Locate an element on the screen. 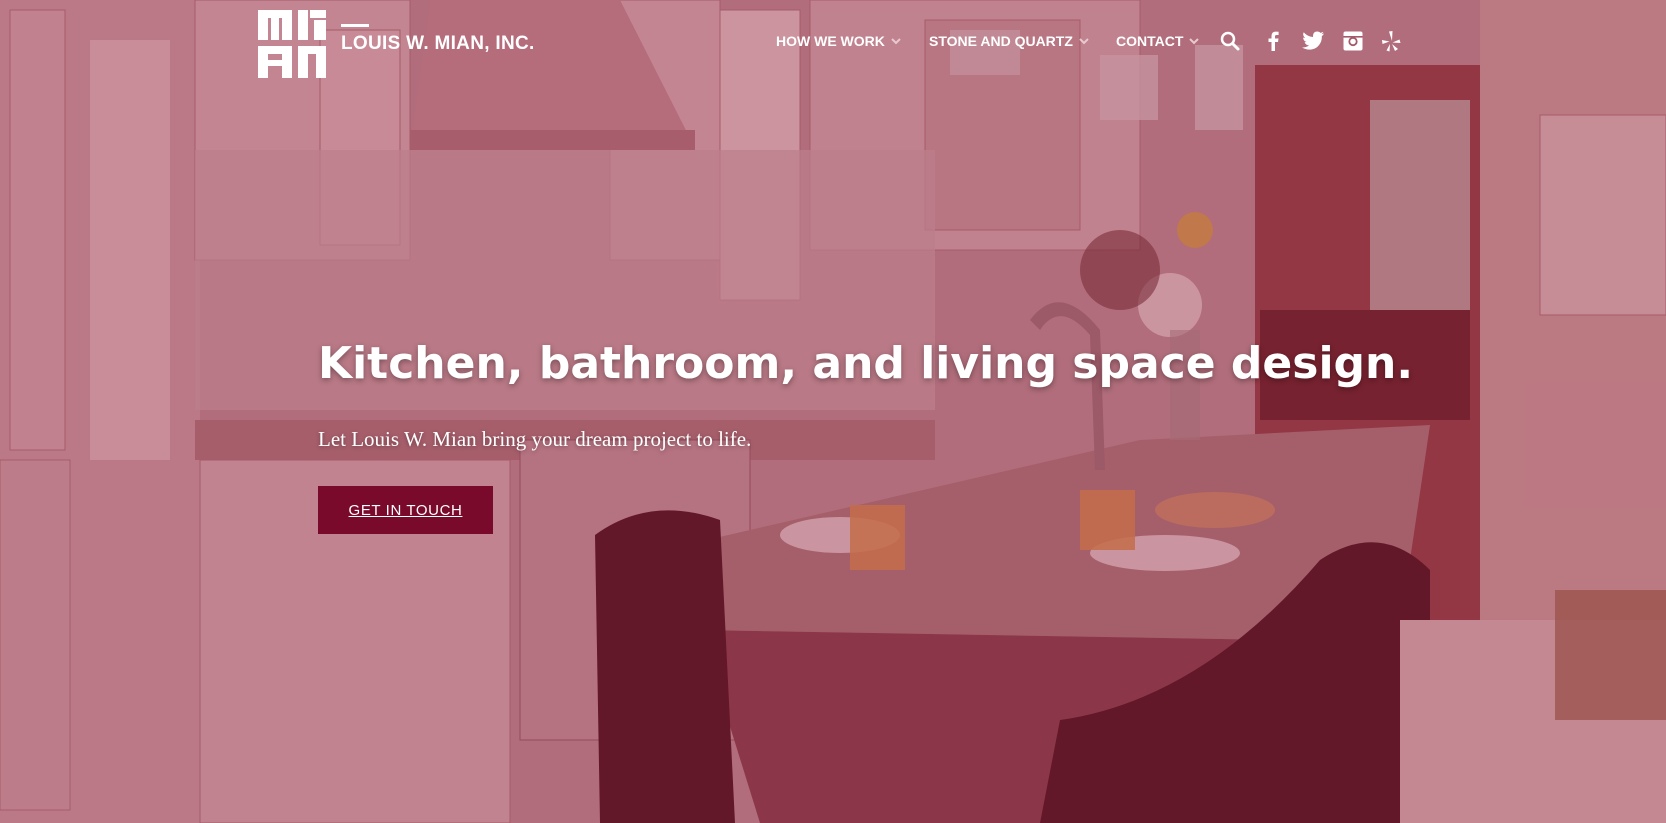  facebook-icon is located at coordinates (1274, 41).